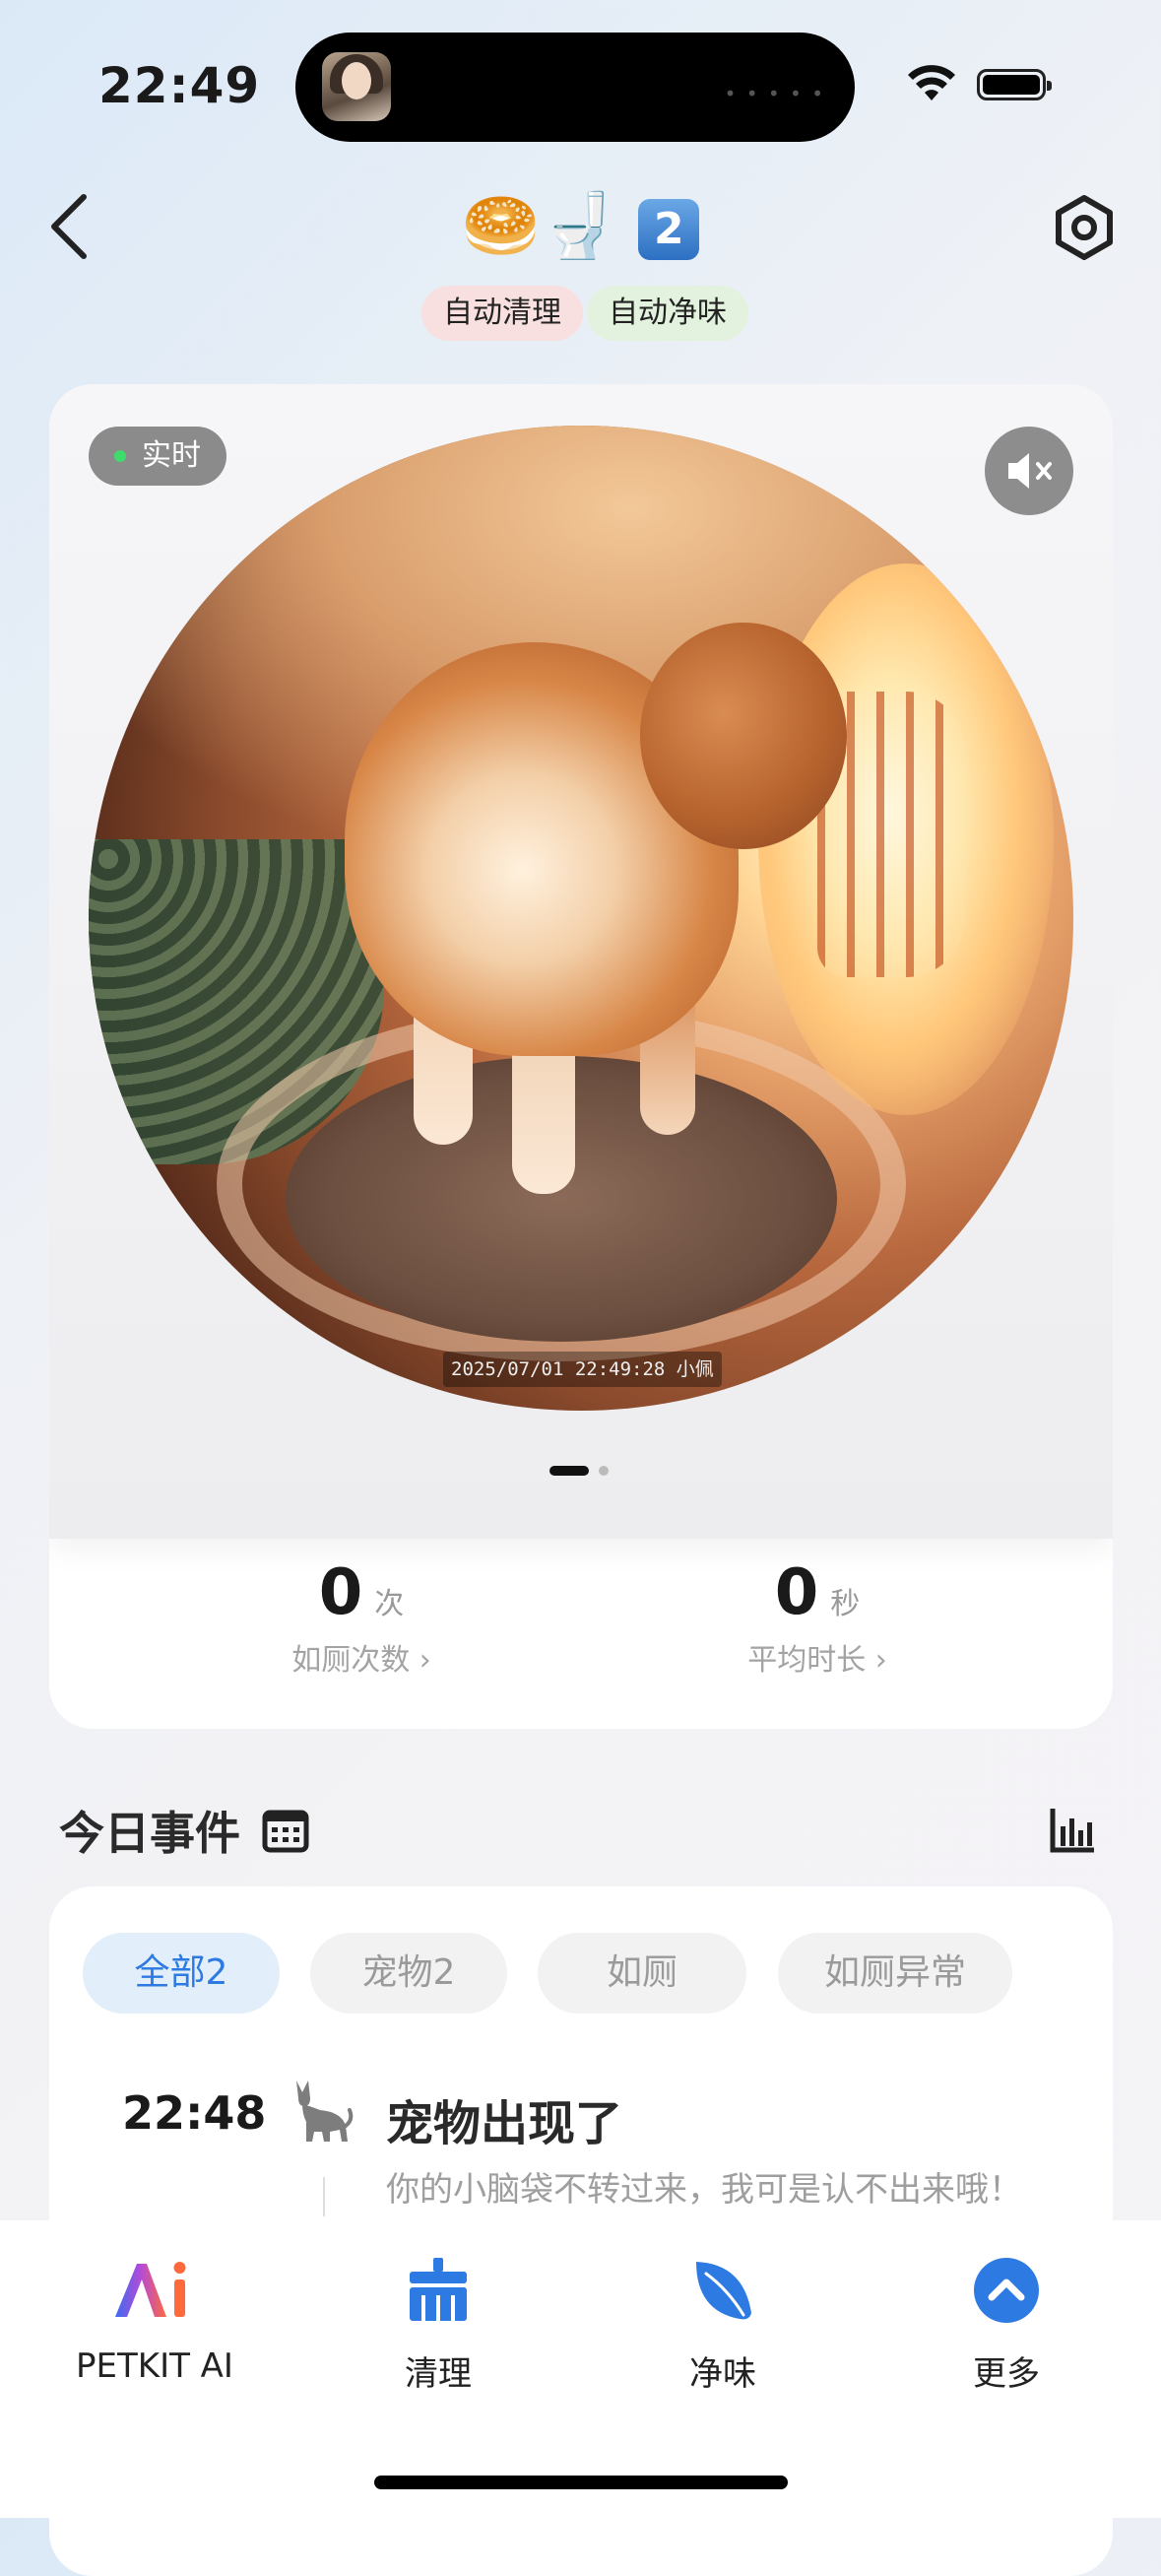 Image resolution: width=1161 pixels, height=2576 pixels. Describe the element at coordinates (845, 1604) in the screenshot. I see `avg-duration-unit: 秒` at that location.